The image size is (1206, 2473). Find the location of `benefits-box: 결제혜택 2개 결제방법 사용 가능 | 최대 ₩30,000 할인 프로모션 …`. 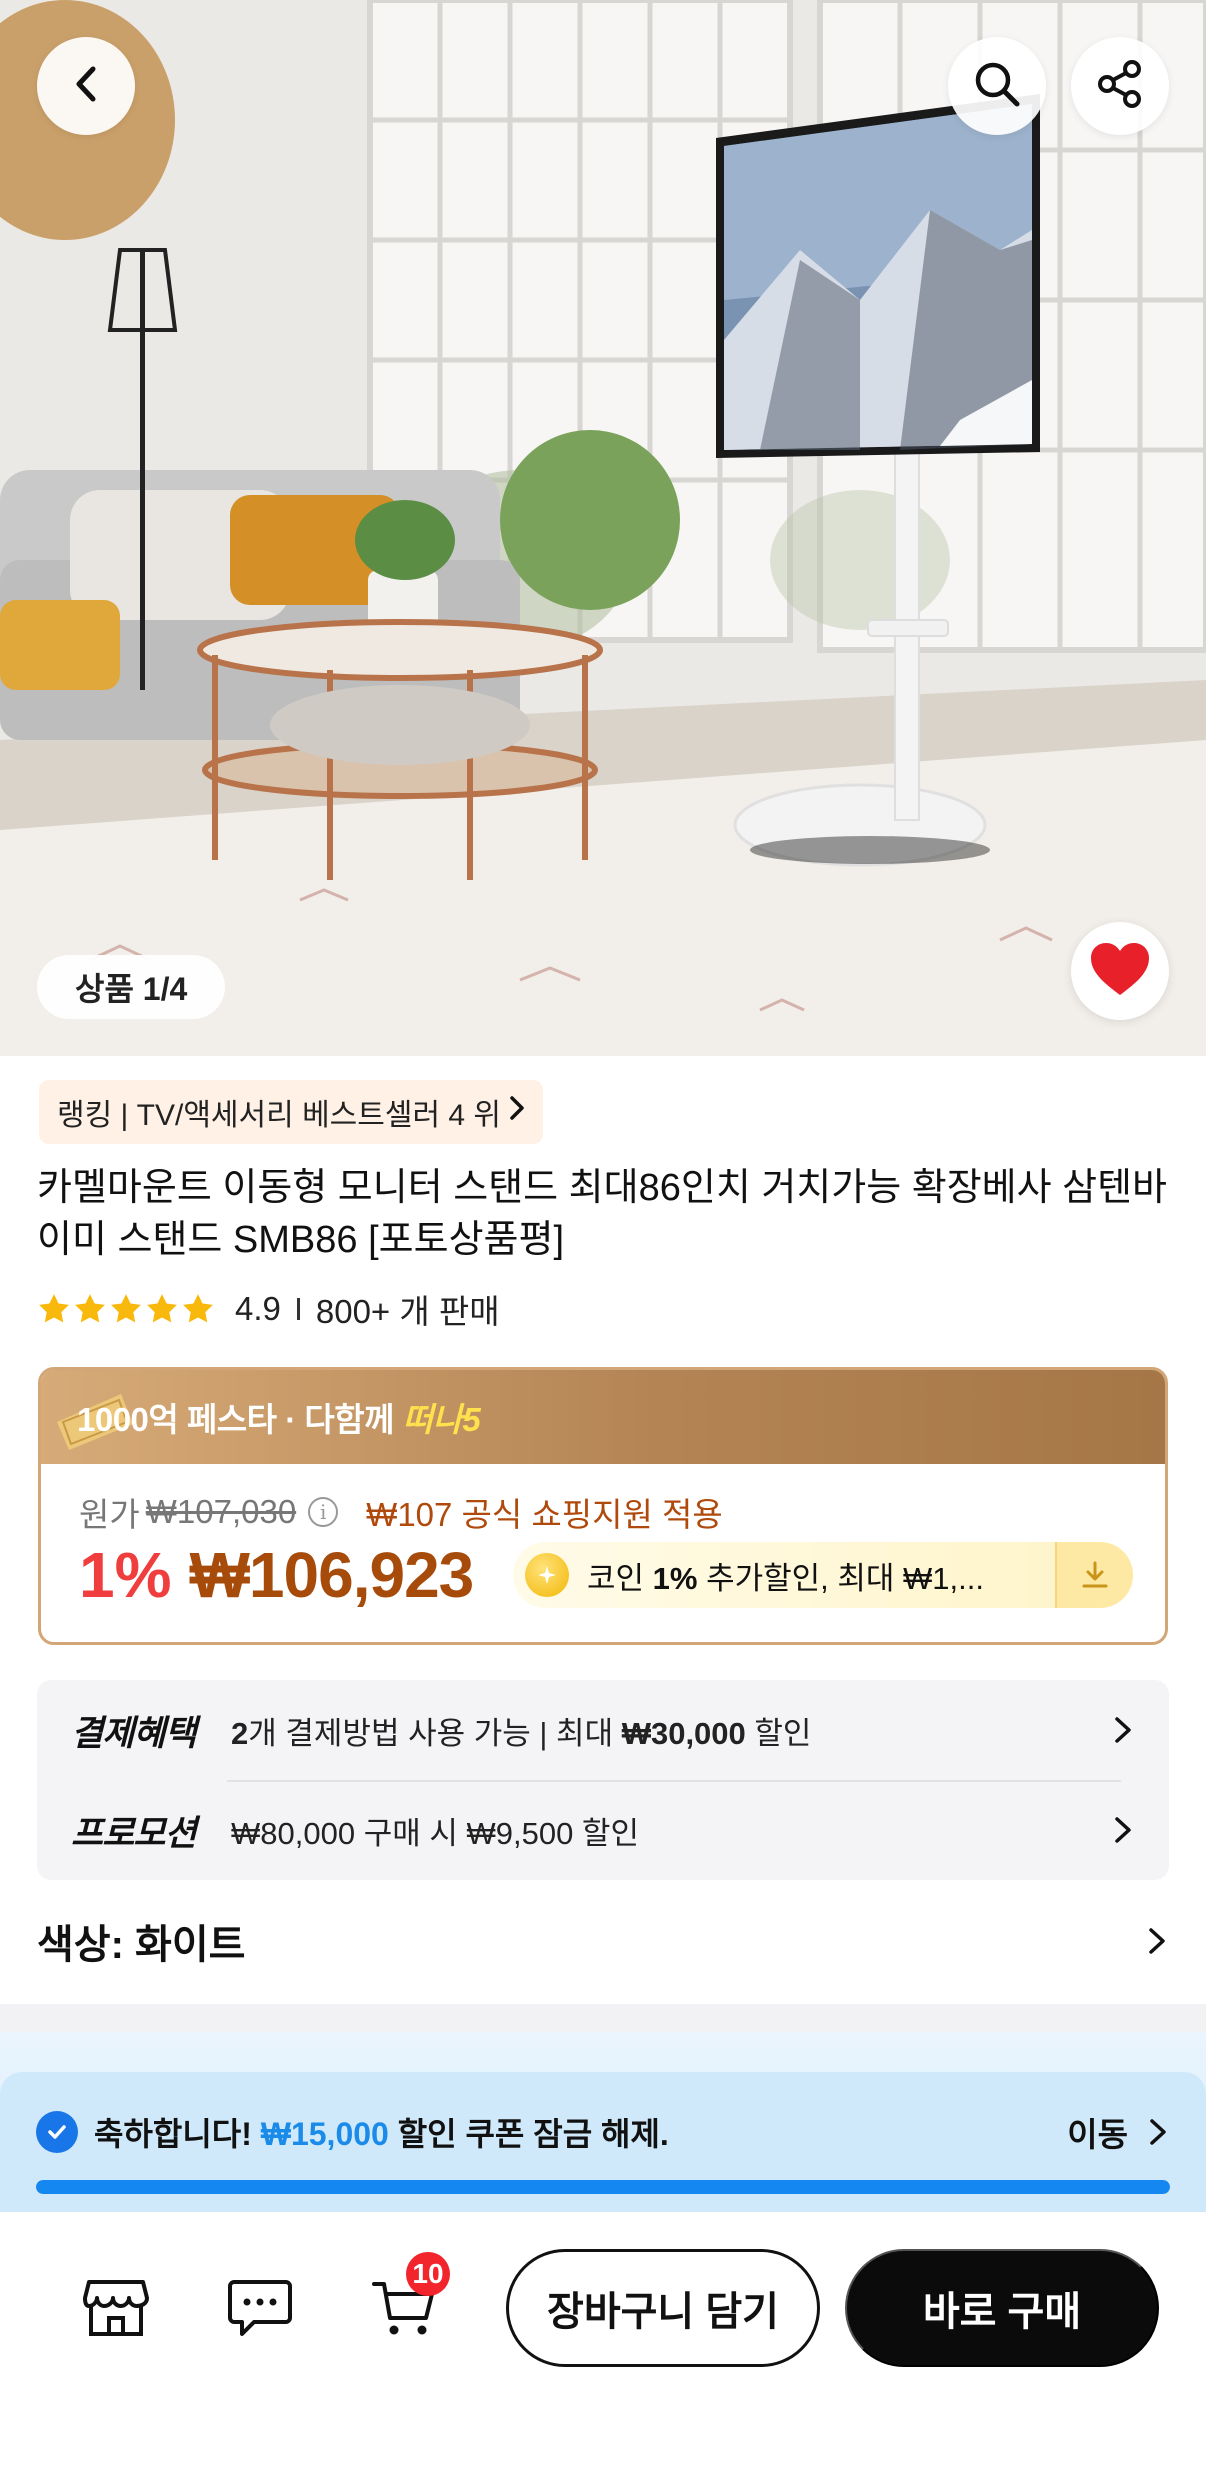

benefits-box: 결제혜택 2개 결제방법 사용 가능 | 최대 ₩30,000 할인 프로모션 … is located at coordinates (603, 1780).